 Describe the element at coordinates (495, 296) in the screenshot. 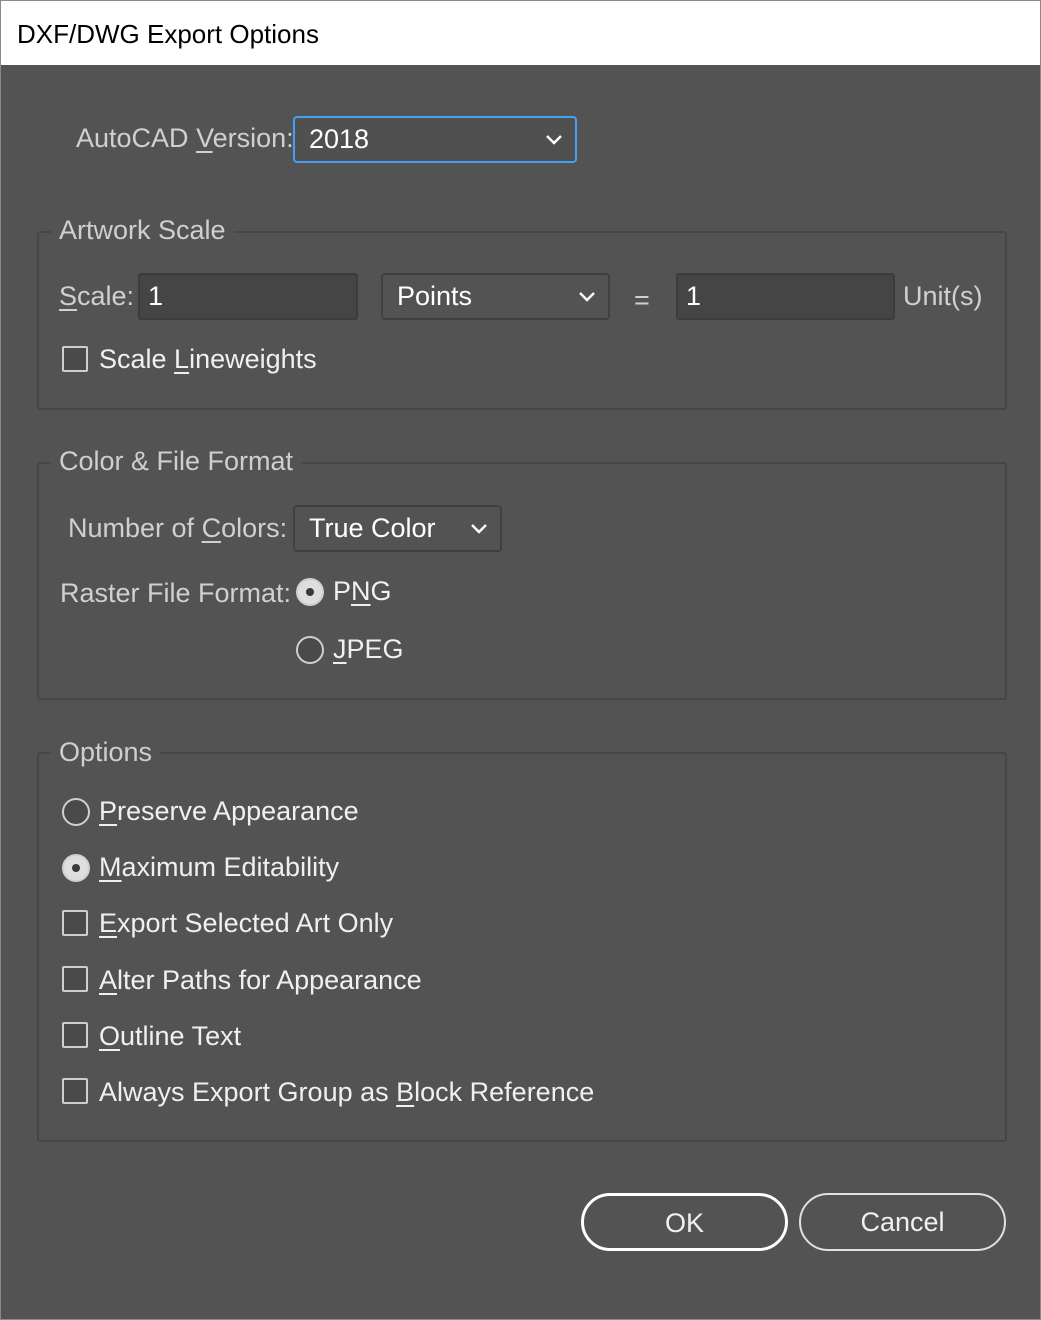

I see `scale-unit-dropdown: Points` at that location.